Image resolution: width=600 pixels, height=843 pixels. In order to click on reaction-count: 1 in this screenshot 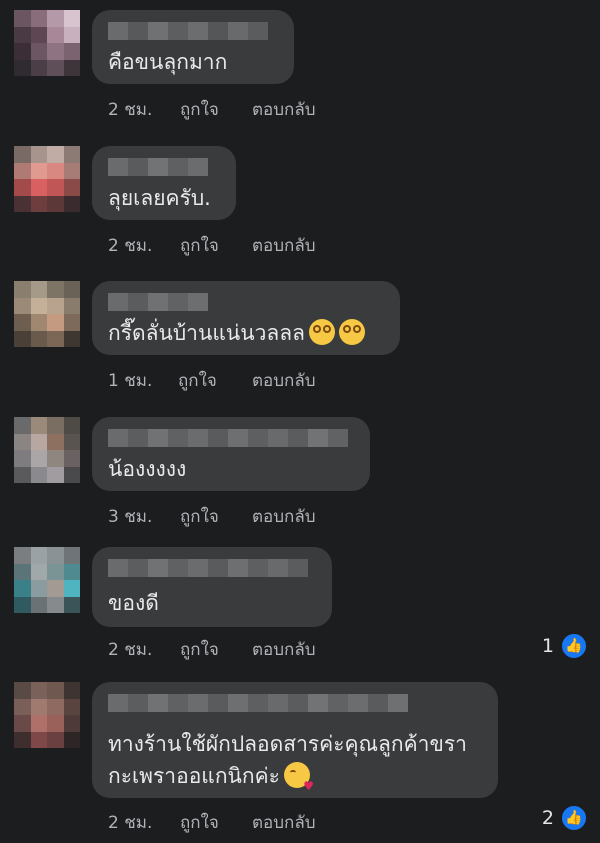, I will do `click(547, 646)`.